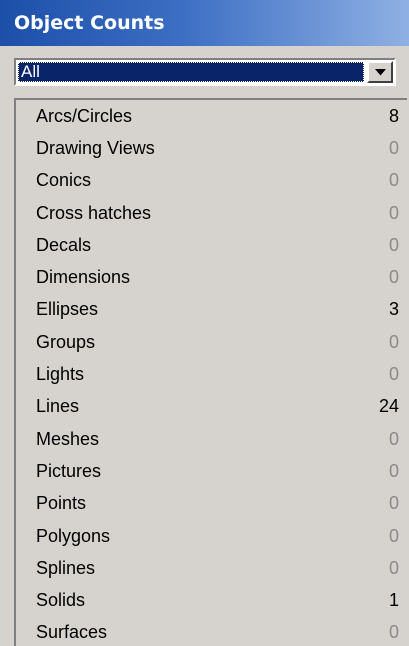 Image resolution: width=409 pixels, height=646 pixels. I want to click on filter-selected-value: All, so click(191, 72).